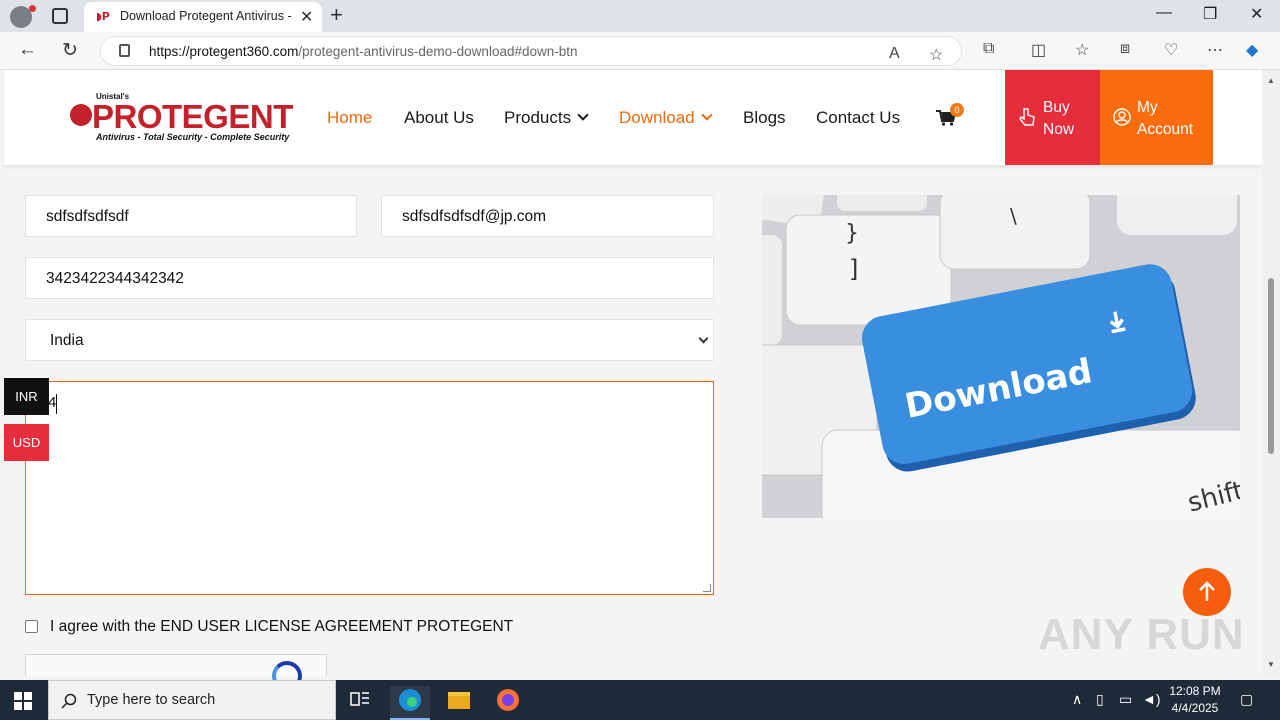 The image size is (1280, 720). I want to click on battery-icon: ▯, so click(1100, 699).